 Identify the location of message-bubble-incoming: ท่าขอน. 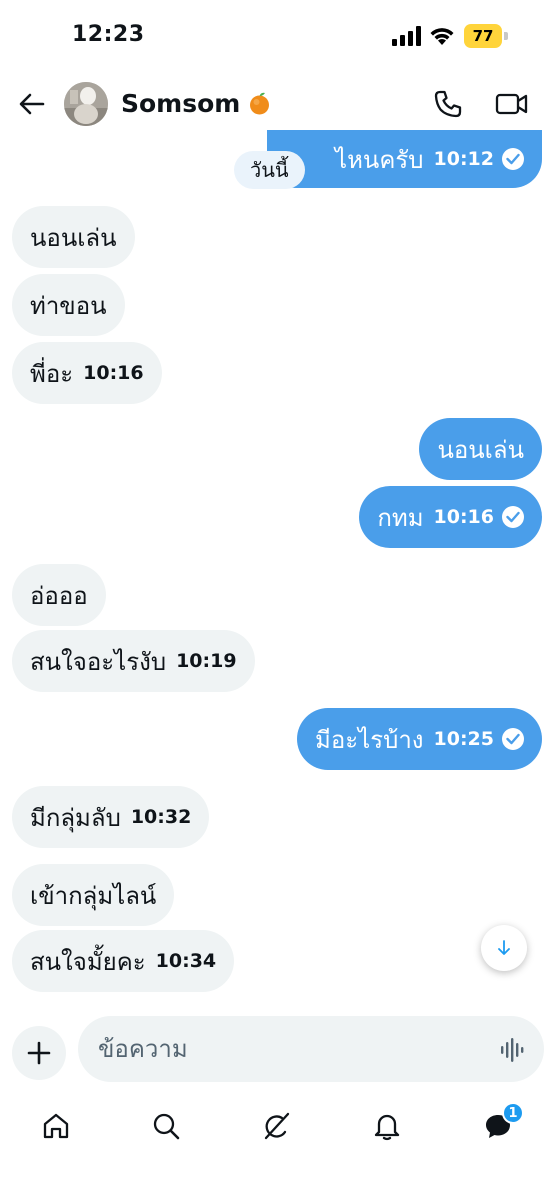
(68, 305).